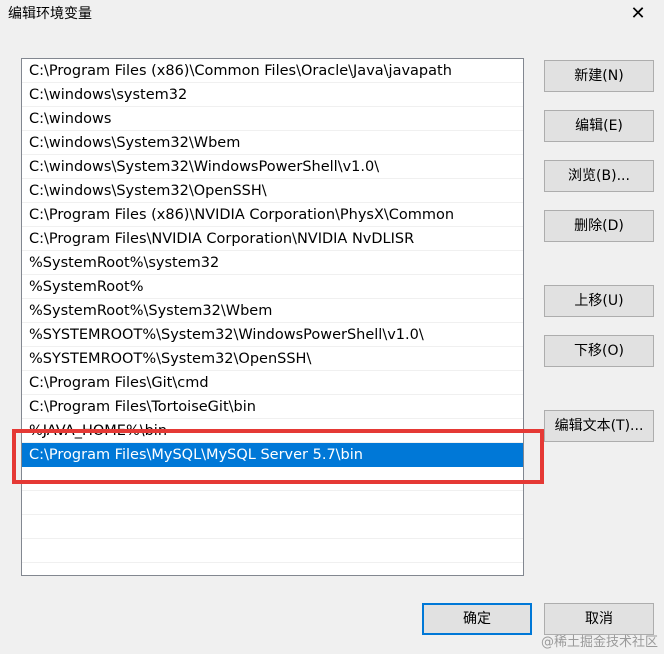 The height and width of the screenshot is (654, 664). Describe the element at coordinates (638, 14) in the screenshot. I see `close-icon: ✕` at that location.